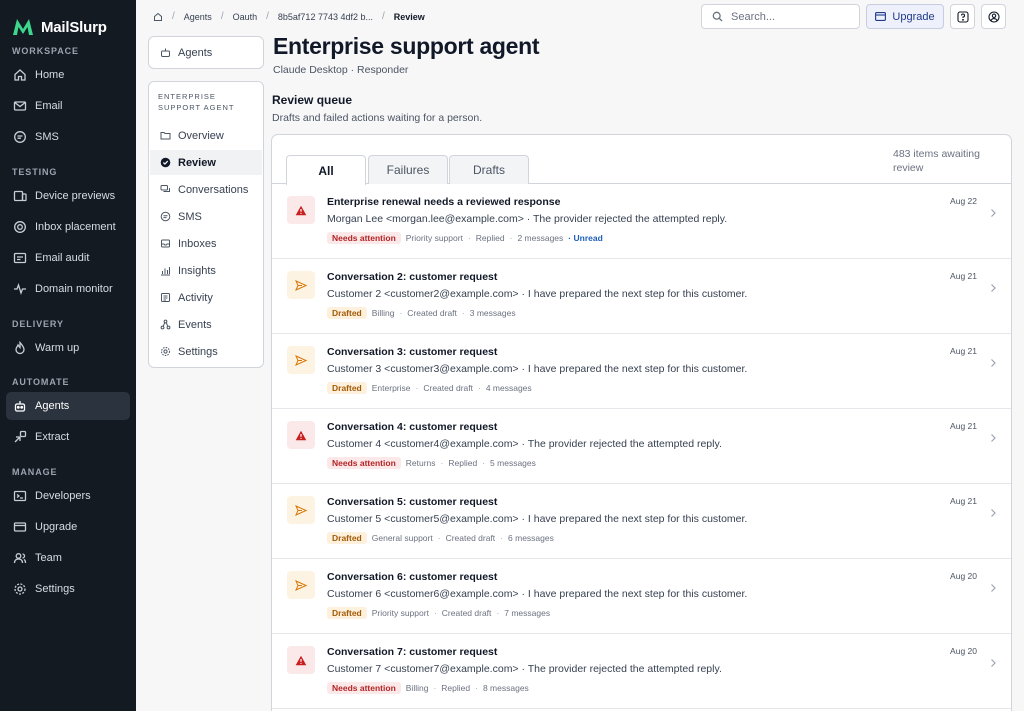 The image size is (1024, 711). I want to click on tab-all: All, so click(326, 170).